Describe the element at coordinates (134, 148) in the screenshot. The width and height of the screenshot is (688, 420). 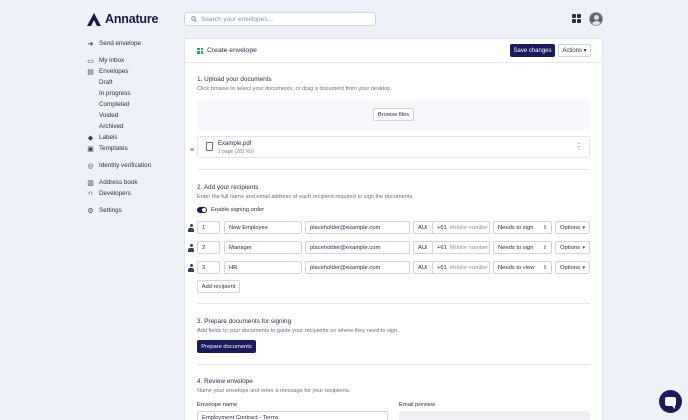
I see `sidebar-item-templates: ▣ Templates` at that location.